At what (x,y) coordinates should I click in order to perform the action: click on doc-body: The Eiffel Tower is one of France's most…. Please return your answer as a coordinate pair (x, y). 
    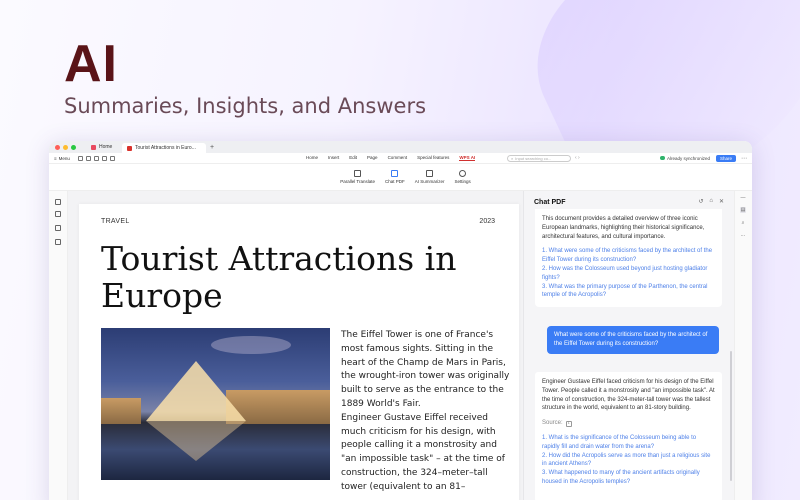
    Looking at the image, I should click on (426, 412).